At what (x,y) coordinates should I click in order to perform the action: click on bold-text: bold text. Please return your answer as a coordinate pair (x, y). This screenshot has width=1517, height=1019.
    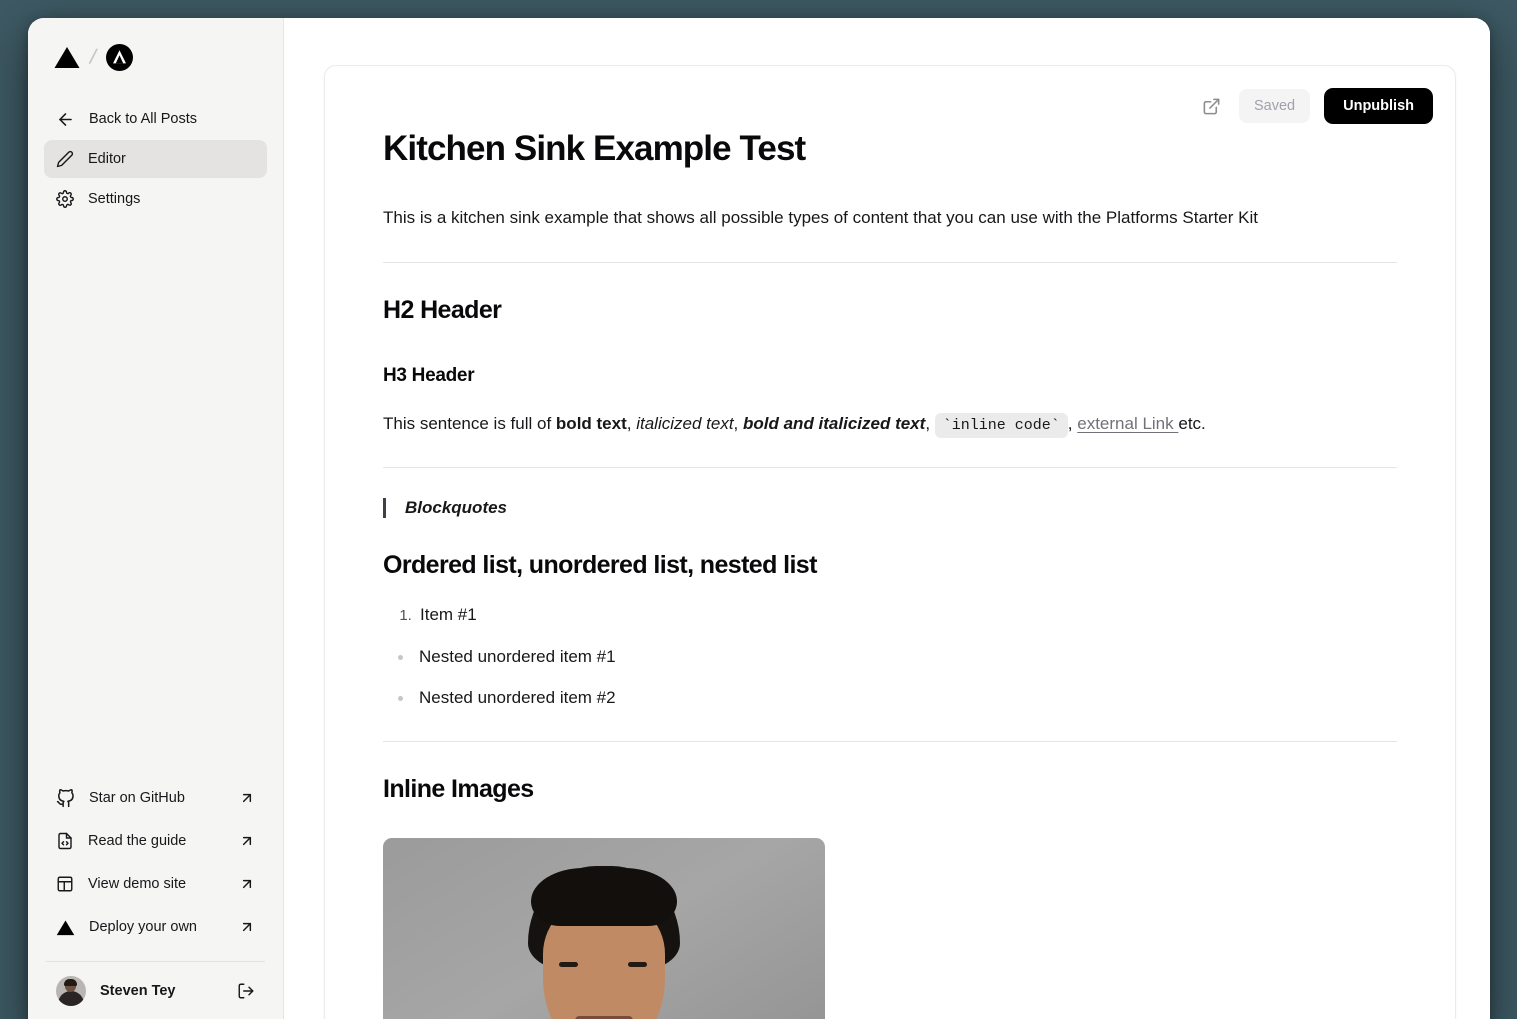
    Looking at the image, I should click on (591, 423).